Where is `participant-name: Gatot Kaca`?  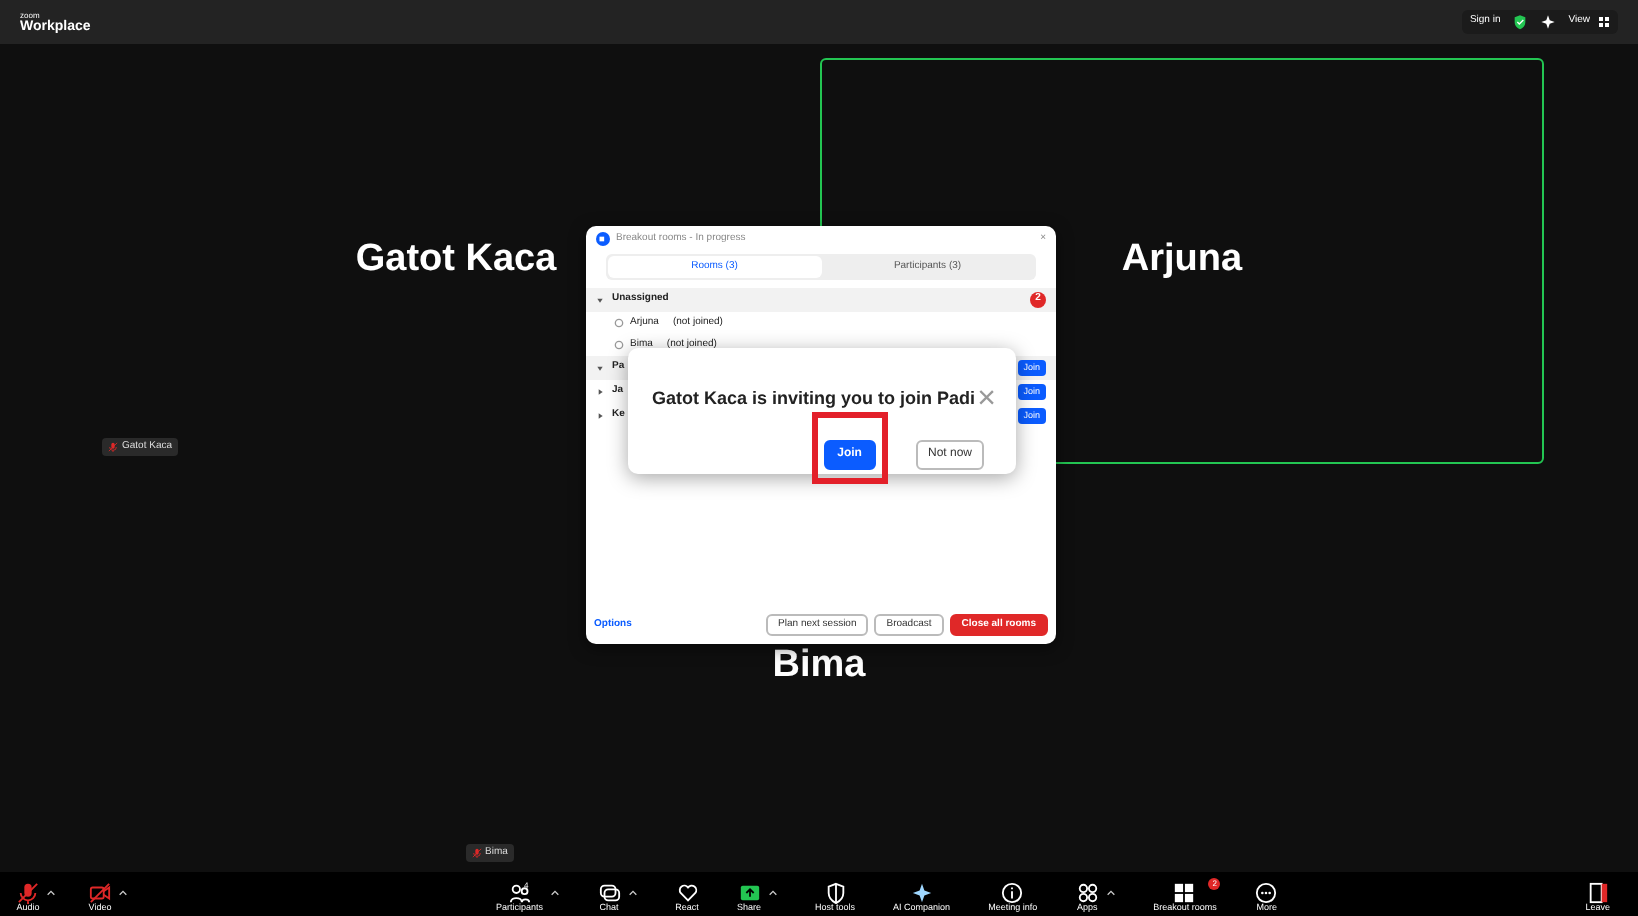
participant-name: Gatot Kaca is located at coordinates (456, 260).